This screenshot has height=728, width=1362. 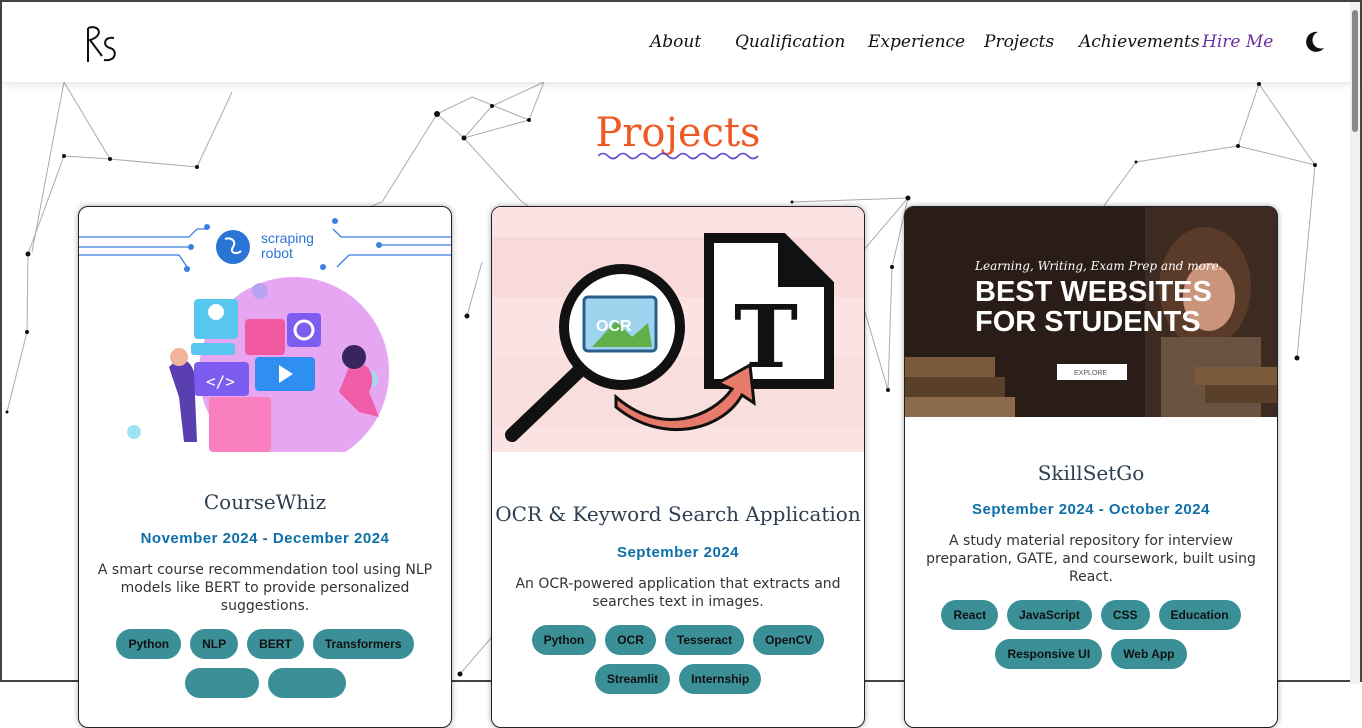 What do you see at coordinates (630, 640) in the screenshot?
I see `tag-chip: OCR` at bounding box center [630, 640].